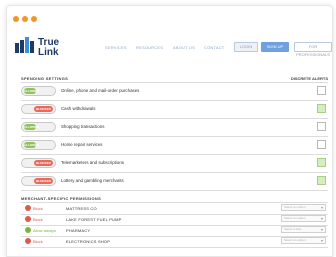 Image resolution: width=336 pixels, height=257 pixels. I want to click on window-titlebar, so click(169, 17).